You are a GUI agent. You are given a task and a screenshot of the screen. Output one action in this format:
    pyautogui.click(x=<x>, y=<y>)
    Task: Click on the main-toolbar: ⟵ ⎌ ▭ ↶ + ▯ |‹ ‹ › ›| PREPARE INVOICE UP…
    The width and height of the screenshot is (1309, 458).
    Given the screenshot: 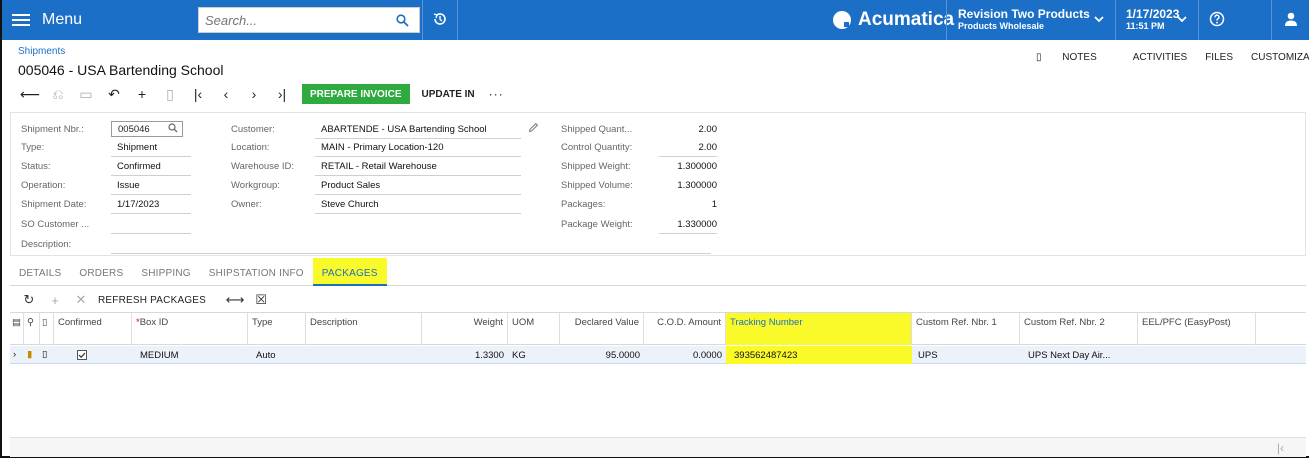 What is the action you would take?
    pyautogui.click(x=260, y=94)
    